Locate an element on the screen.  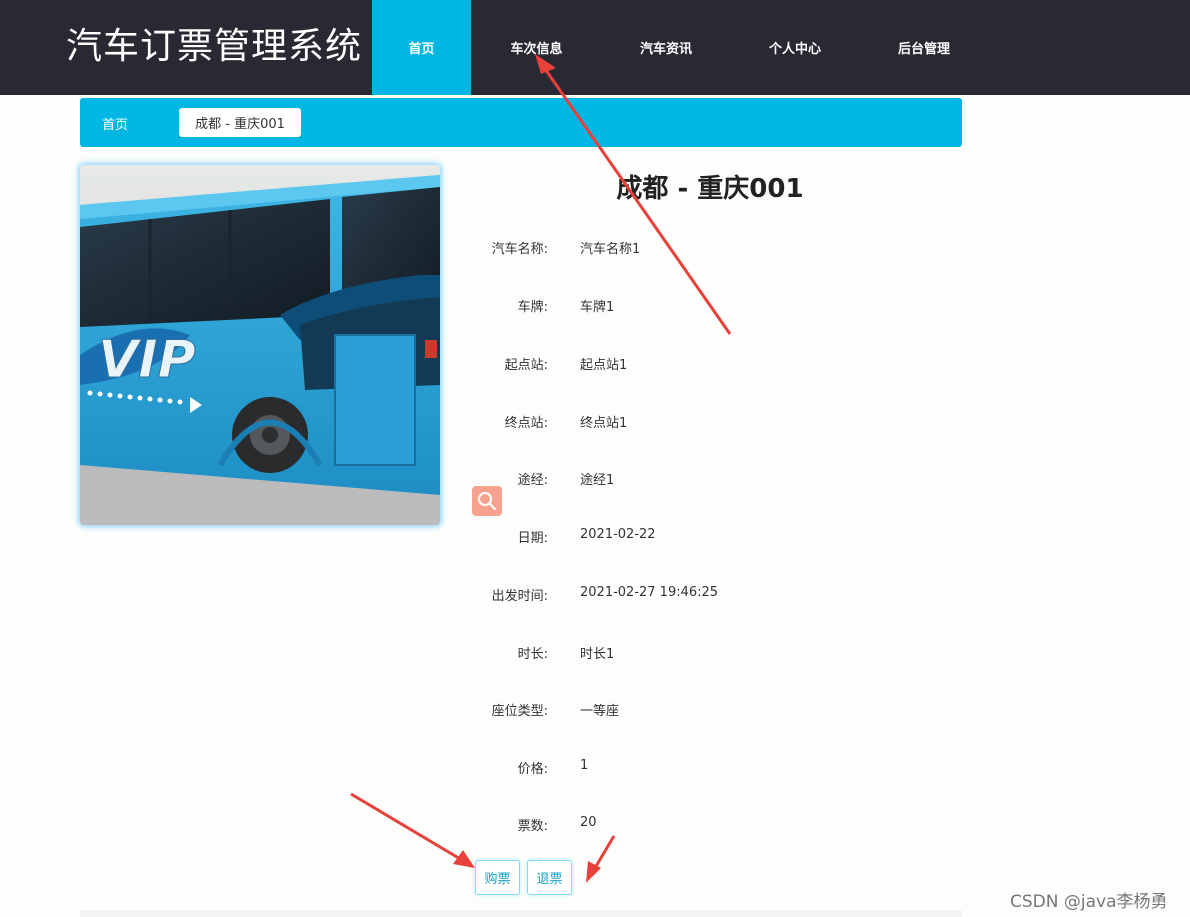
field-label-departure-time: 出发时间: is located at coordinates (519, 596).